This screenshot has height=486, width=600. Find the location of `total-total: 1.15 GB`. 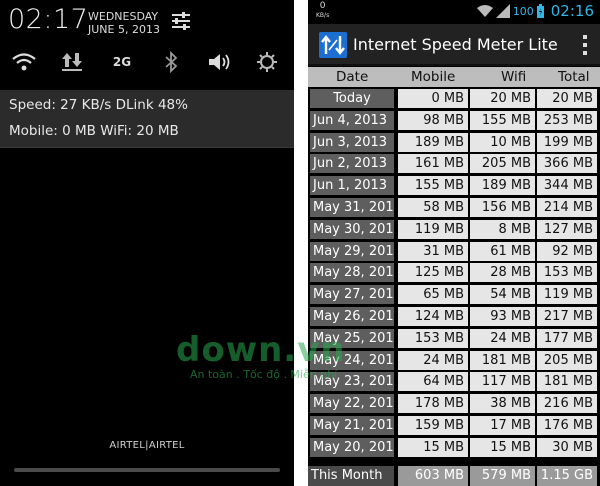

total-total: 1.15 GB is located at coordinates (567, 476).